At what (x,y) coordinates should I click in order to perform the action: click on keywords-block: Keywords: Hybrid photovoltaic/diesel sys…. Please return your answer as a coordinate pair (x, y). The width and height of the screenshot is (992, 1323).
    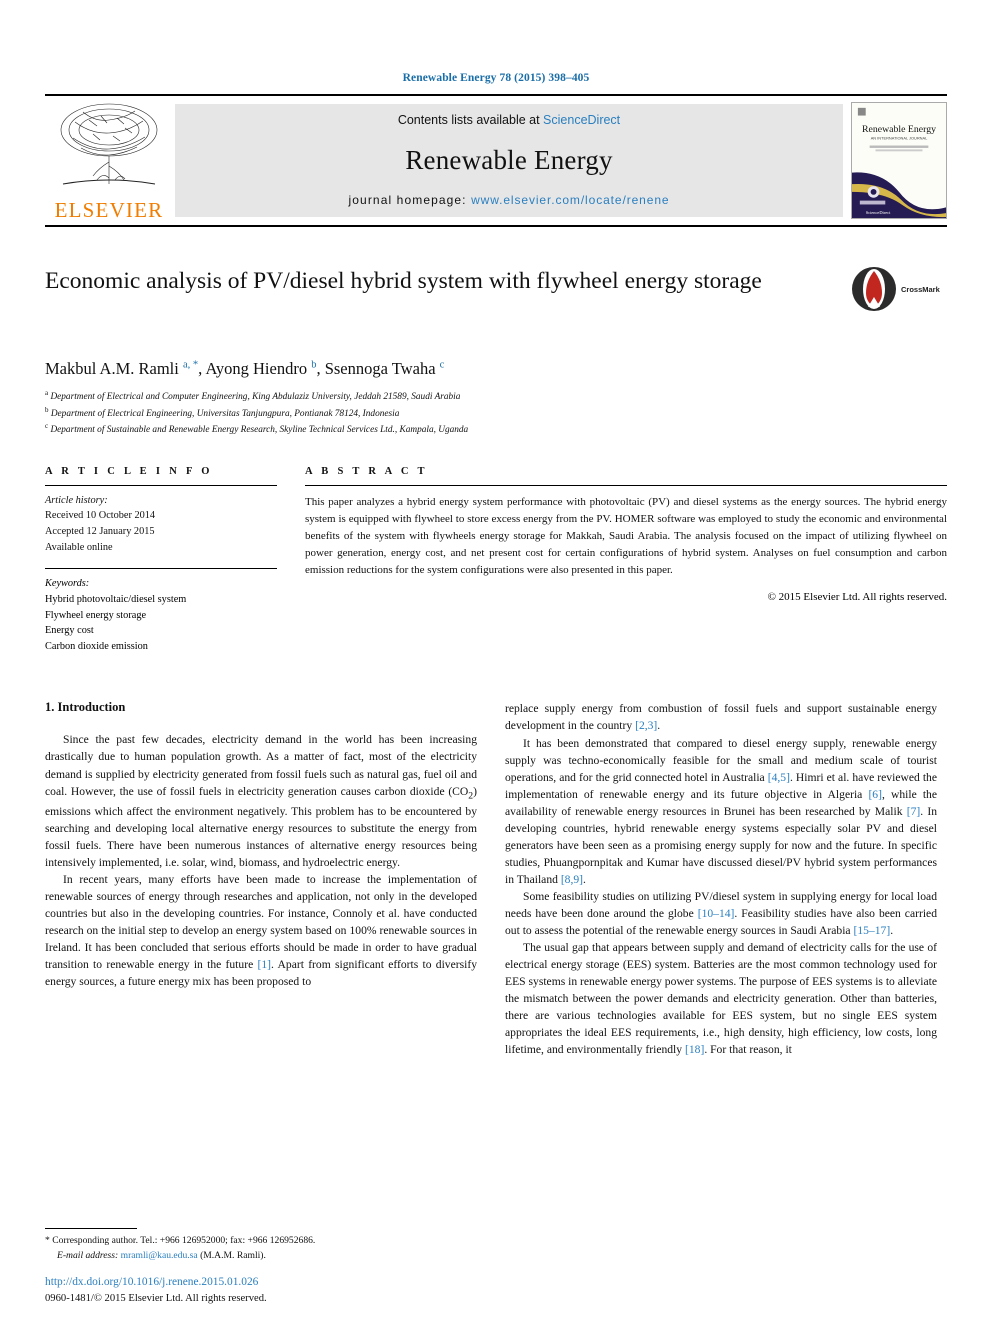
    Looking at the image, I should click on (161, 611).